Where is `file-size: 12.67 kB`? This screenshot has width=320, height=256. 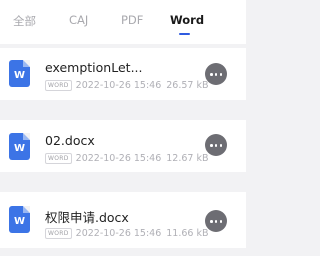 file-size: 12.67 kB is located at coordinates (187, 158).